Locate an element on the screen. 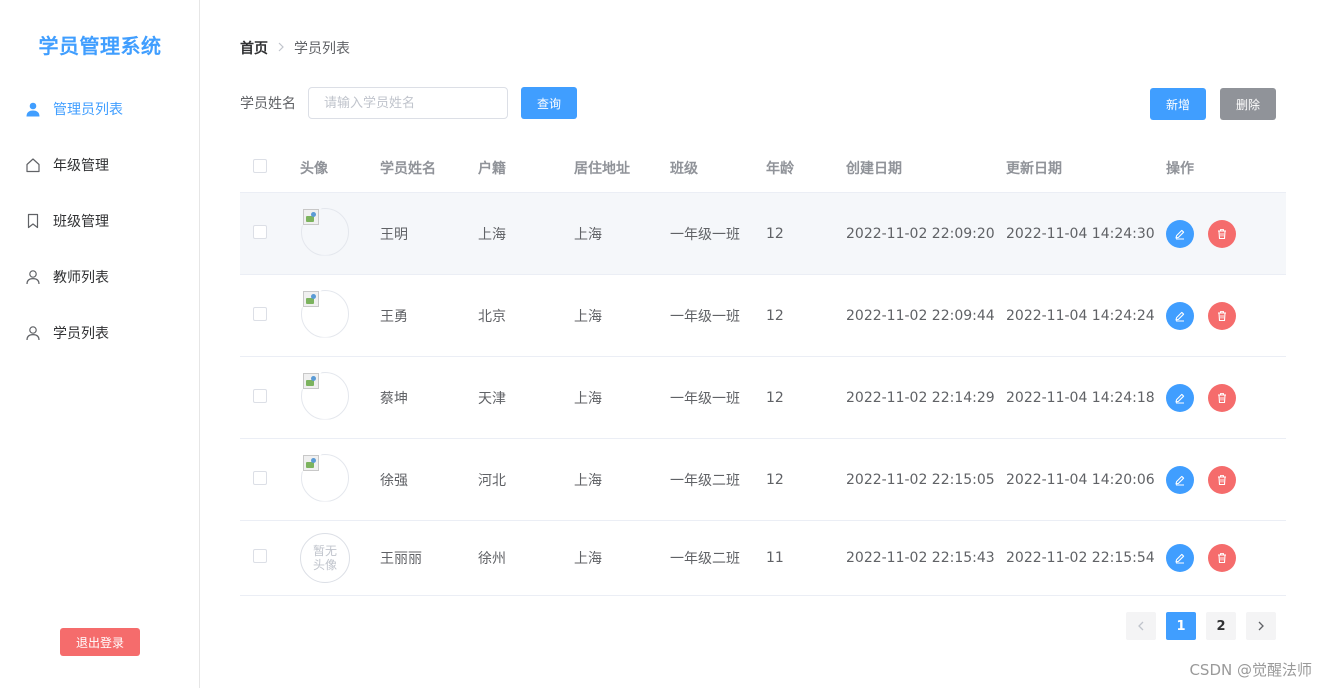 Image resolution: width=1326 pixels, height=688 pixels. header-hometown: 户籍 is located at coordinates (492, 168).